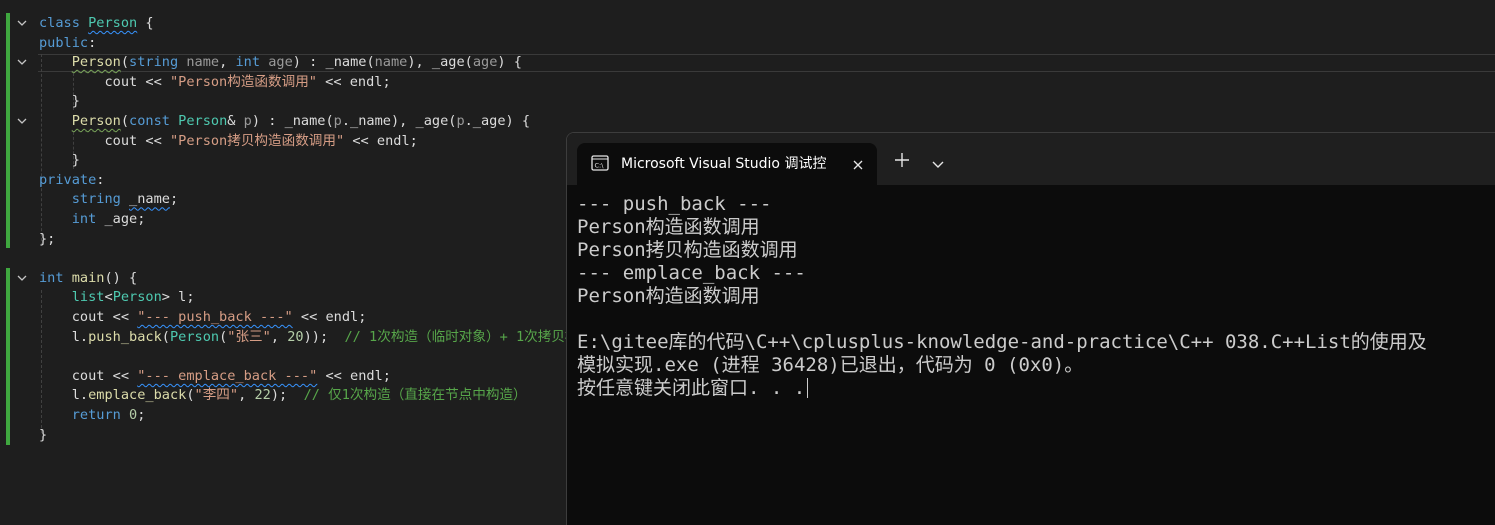 This screenshot has height=525, width=1495. Describe the element at coordinates (415, 395) in the screenshot. I see `code-token: // 仅1次构造（直接在节点中构造）` at that location.